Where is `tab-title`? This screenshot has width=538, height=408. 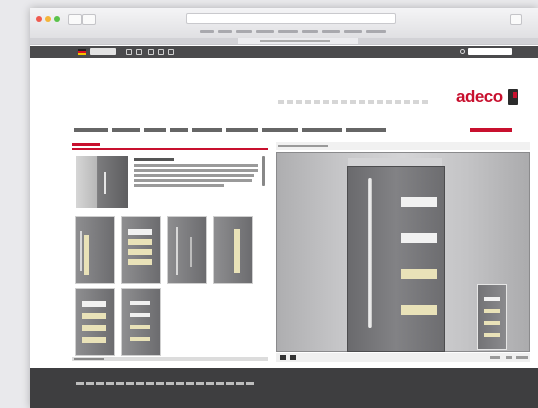
tab-title is located at coordinates (295, 41).